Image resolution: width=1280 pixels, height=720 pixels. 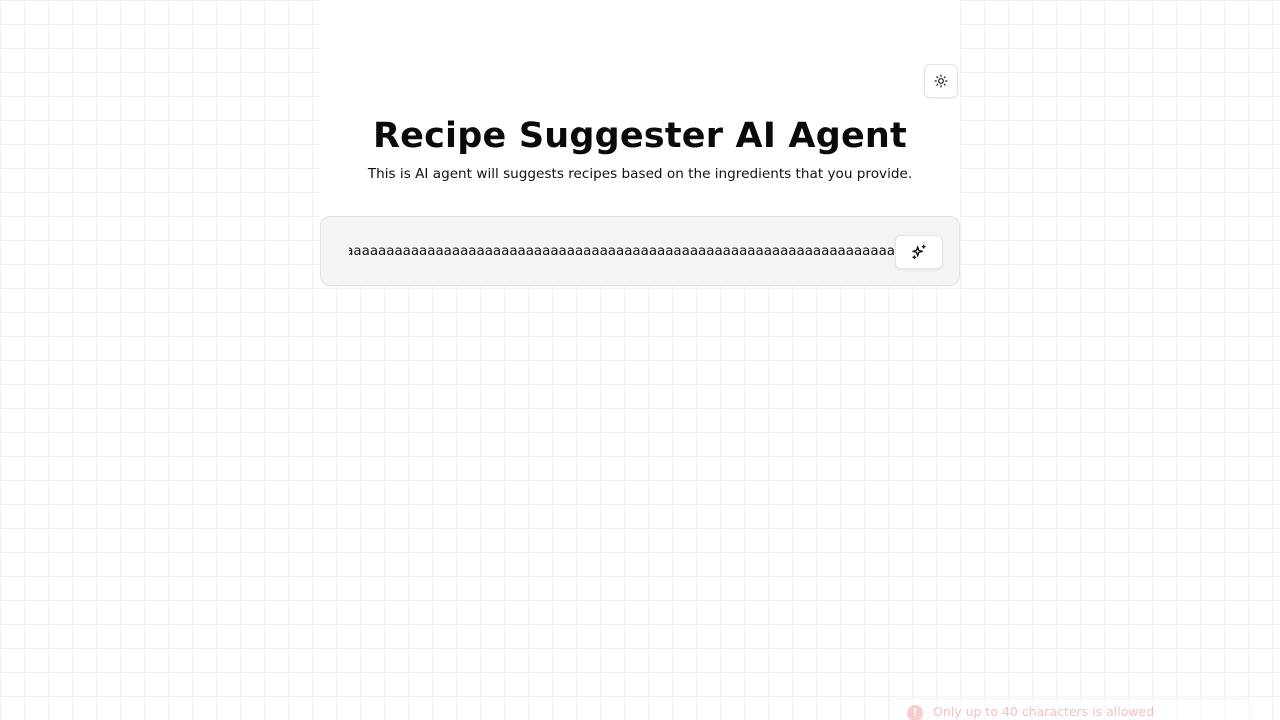 What do you see at coordinates (915, 712) in the screenshot?
I see `alert-circle-icon: !` at bounding box center [915, 712].